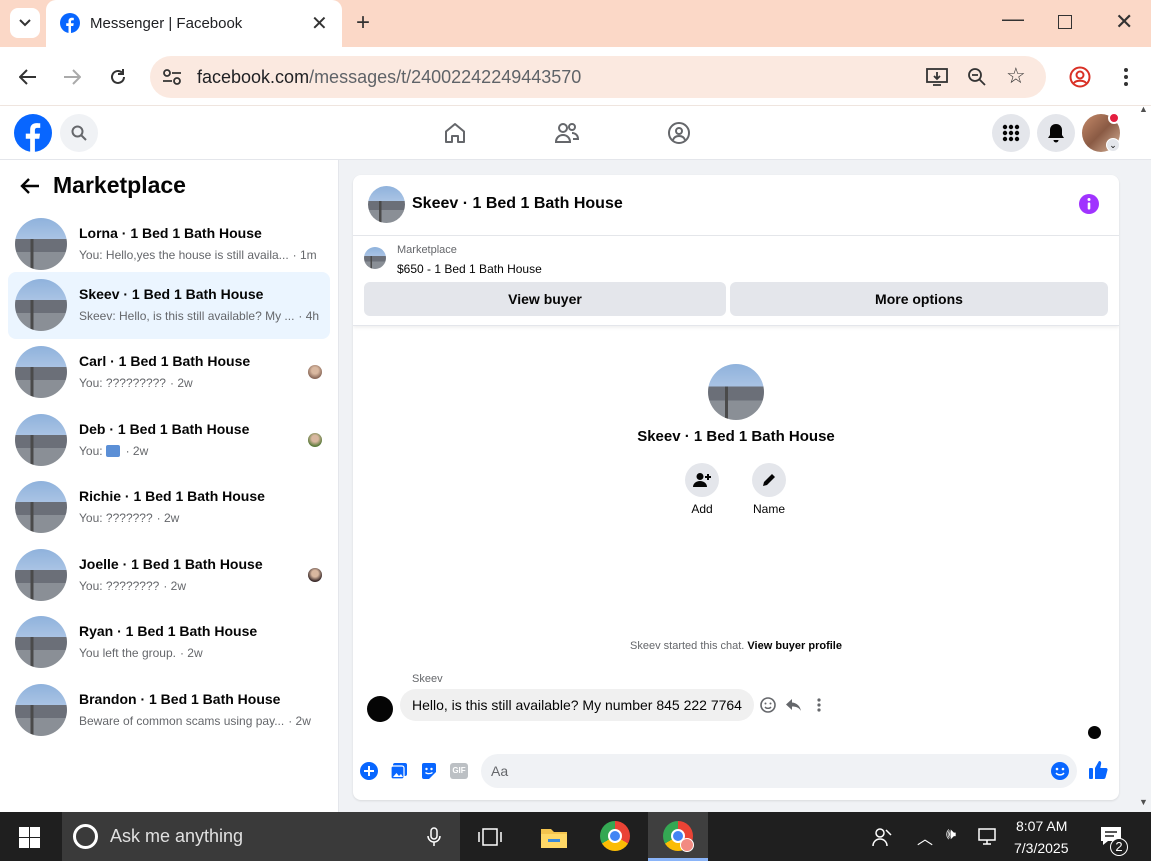 This screenshot has height=861, width=1151. I want to click on new-tab-button: +, so click(363, 23).